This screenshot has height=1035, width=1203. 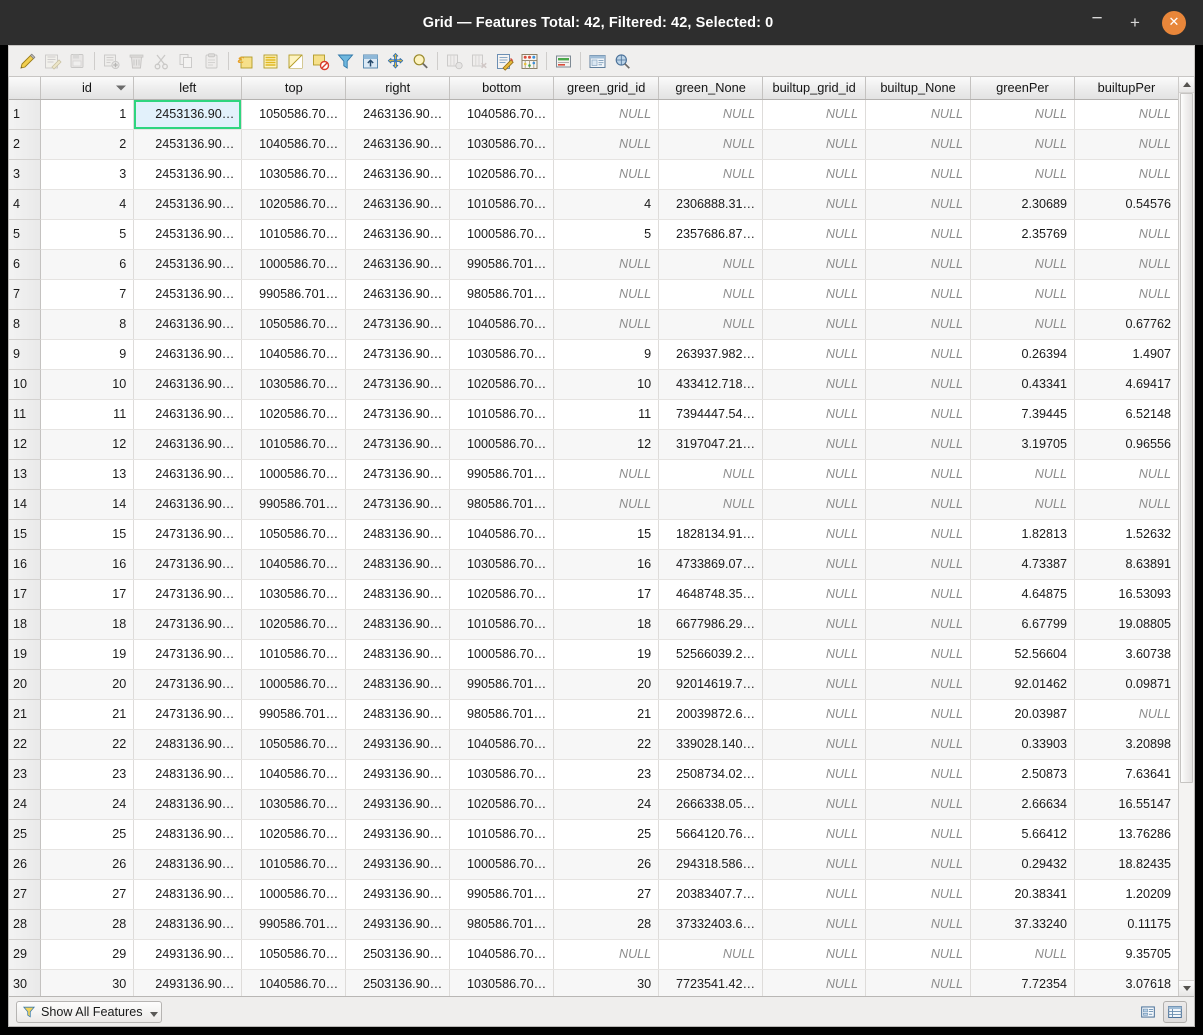 What do you see at coordinates (25, 384) in the screenshot?
I see `row-header: 10` at bounding box center [25, 384].